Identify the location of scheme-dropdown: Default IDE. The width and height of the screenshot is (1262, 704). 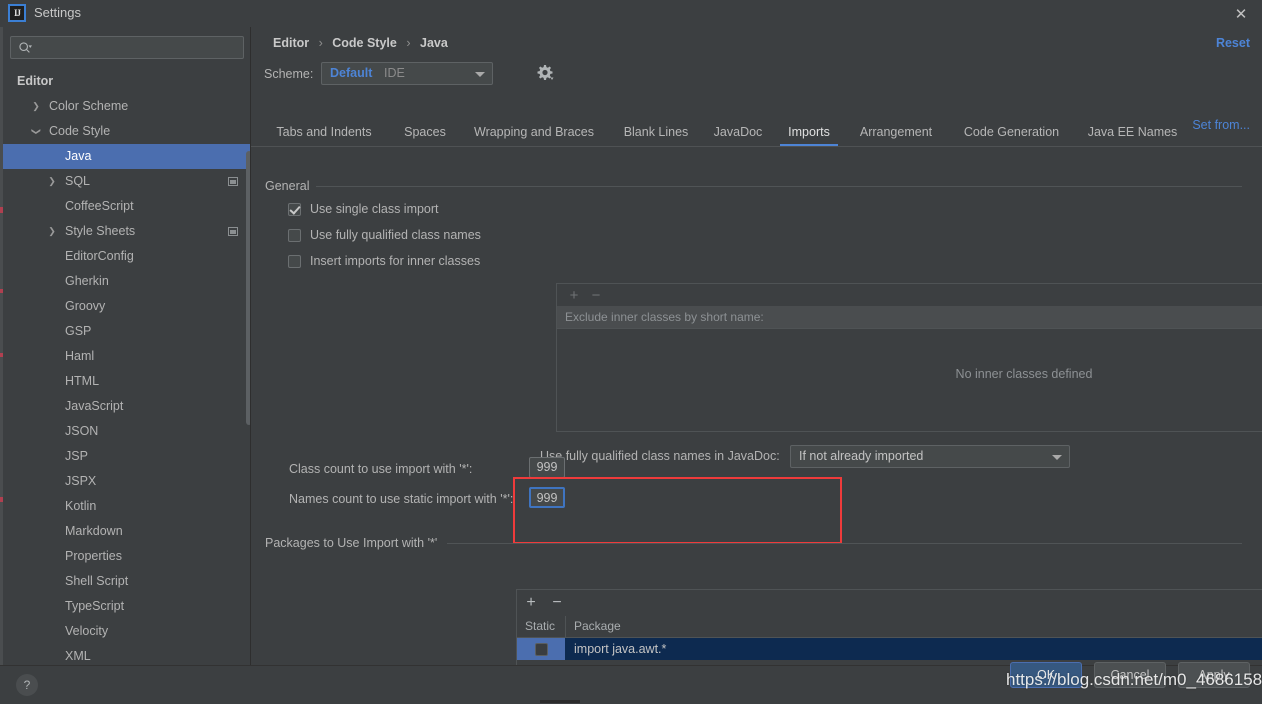
(407, 73).